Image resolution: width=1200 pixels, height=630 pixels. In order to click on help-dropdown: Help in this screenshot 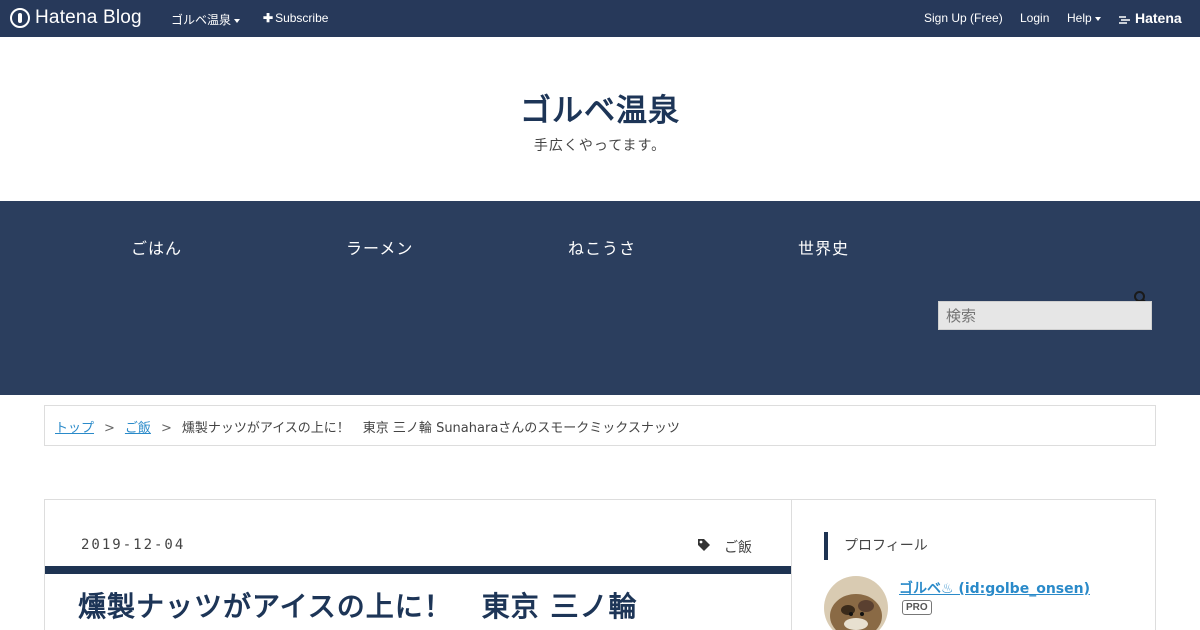, I will do `click(1084, 18)`.